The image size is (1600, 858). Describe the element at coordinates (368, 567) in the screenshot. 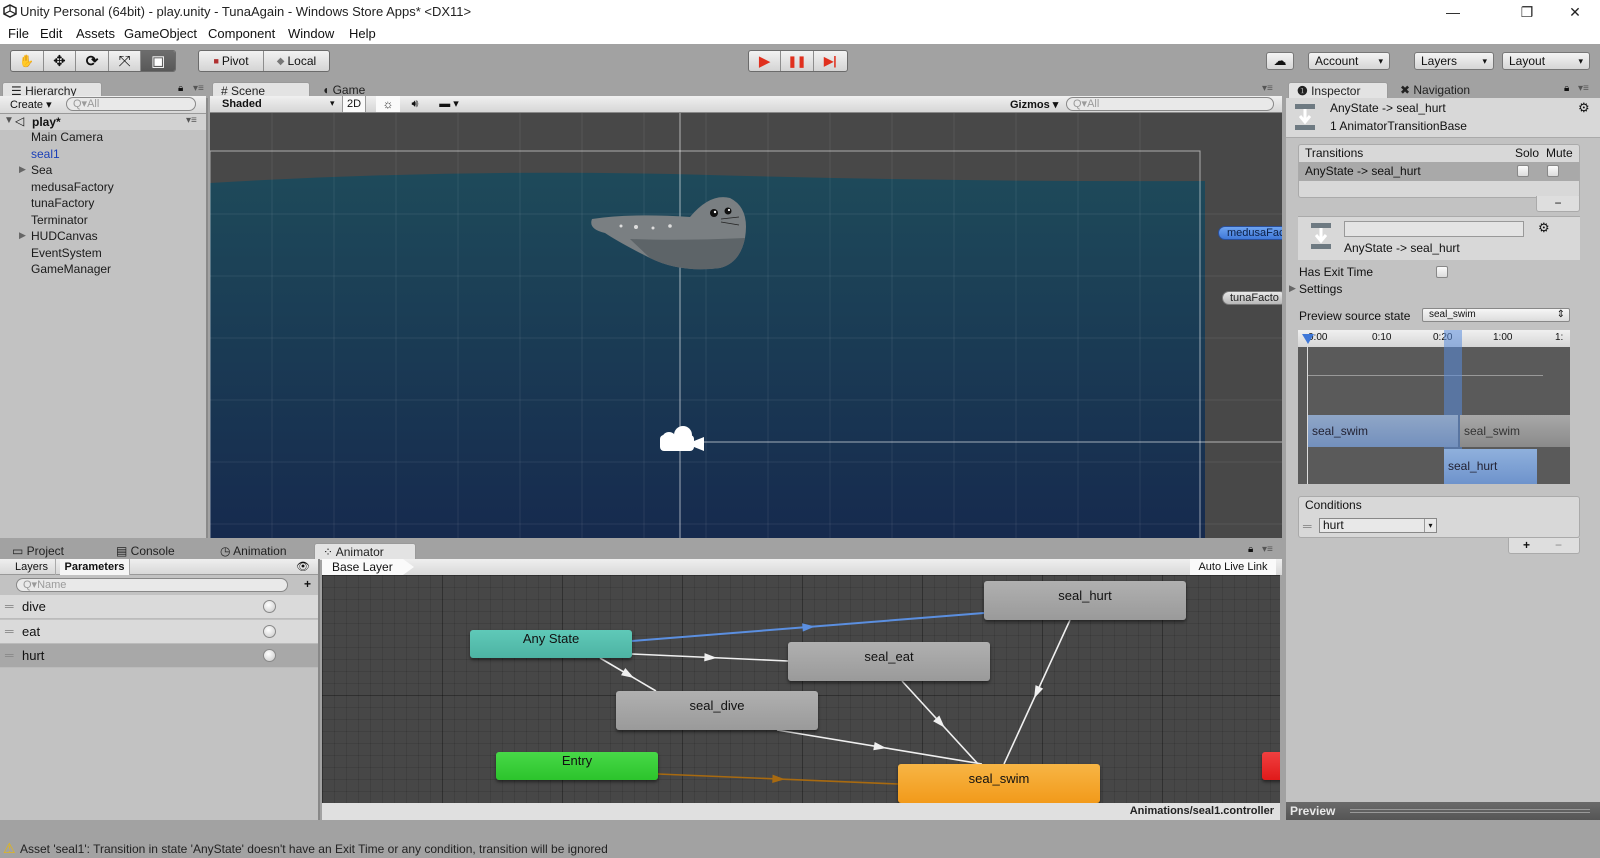

I see `breadcrumb-base-layer: Base Layer` at that location.